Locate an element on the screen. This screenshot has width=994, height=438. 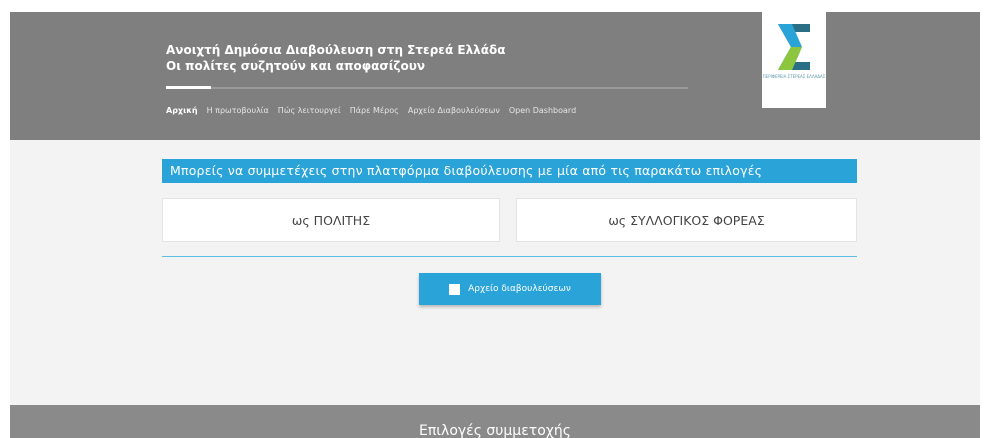
organization-option-button: ως ΣΥΛΛΟΓΙΚΟΣ ΦΟΡΕΑΣ is located at coordinates (686, 220).